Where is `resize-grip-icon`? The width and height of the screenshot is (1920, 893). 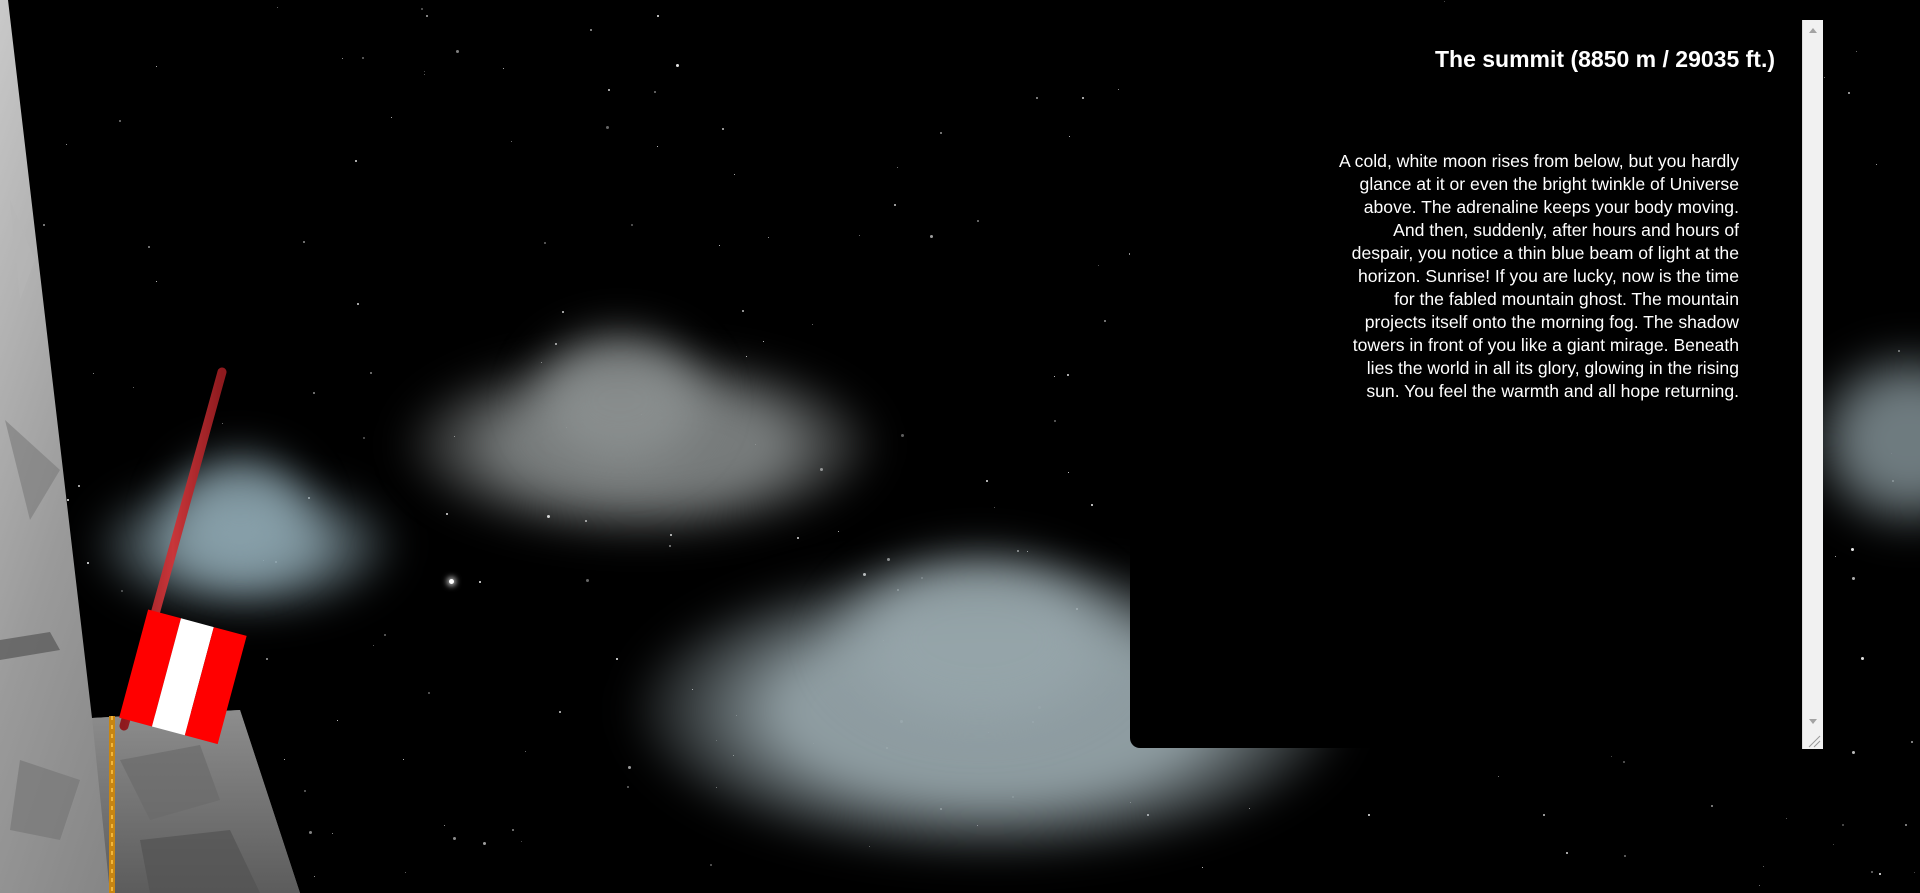
resize-grip-icon is located at coordinates (1813, 740).